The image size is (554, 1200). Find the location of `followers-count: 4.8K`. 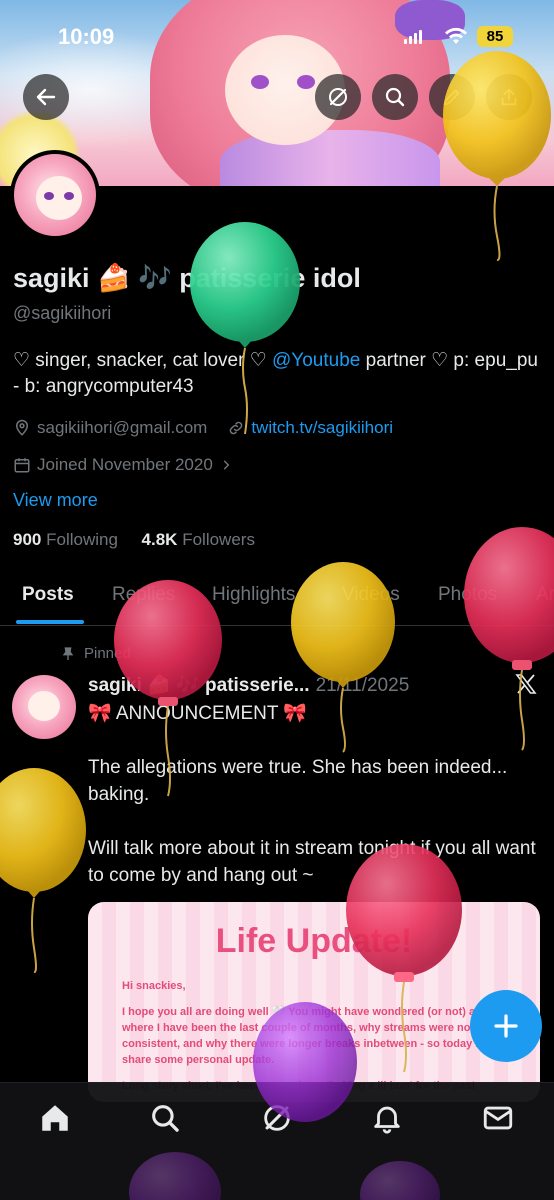

followers-count: 4.8K is located at coordinates (159, 539).